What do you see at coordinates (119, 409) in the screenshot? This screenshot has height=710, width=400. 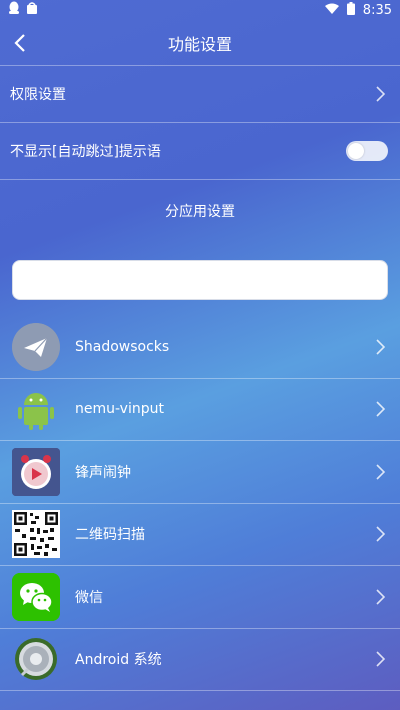 I see `app-name: nemu-vinput` at bounding box center [119, 409].